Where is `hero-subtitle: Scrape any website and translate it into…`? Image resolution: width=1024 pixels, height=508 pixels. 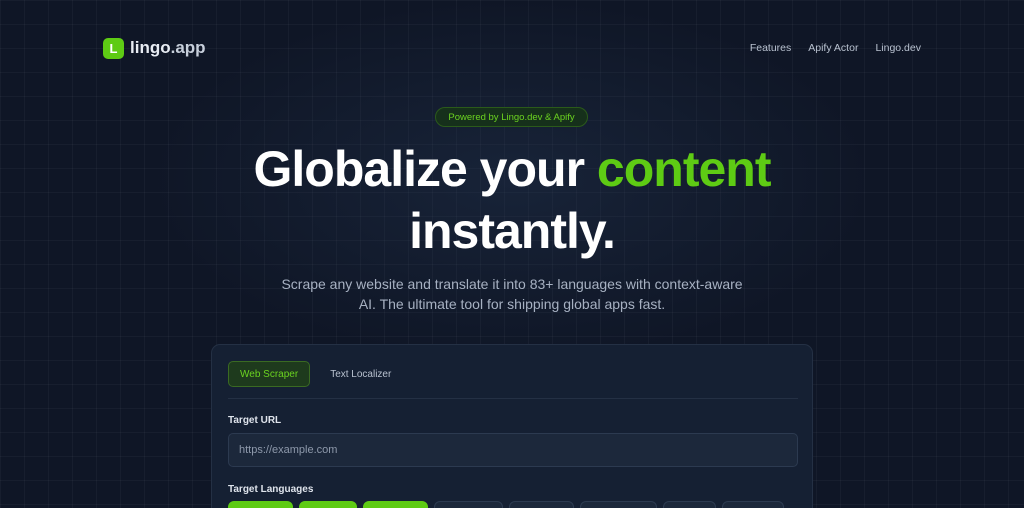 hero-subtitle: Scrape any website and translate it into… is located at coordinates (512, 294).